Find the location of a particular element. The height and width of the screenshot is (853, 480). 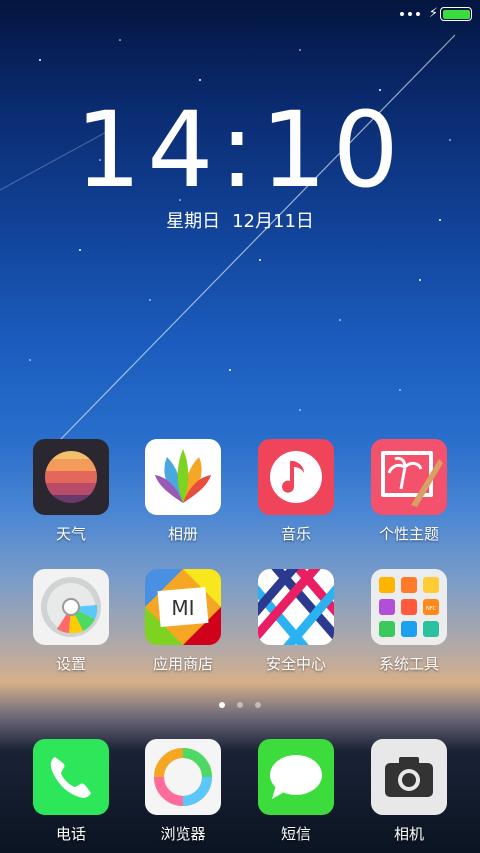

dock-messages: 短信 is located at coordinates (296, 791).